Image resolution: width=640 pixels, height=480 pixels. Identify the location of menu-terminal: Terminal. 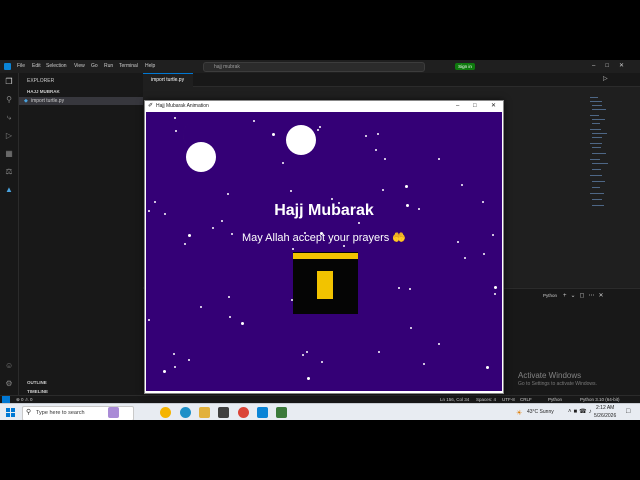
(128, 66).